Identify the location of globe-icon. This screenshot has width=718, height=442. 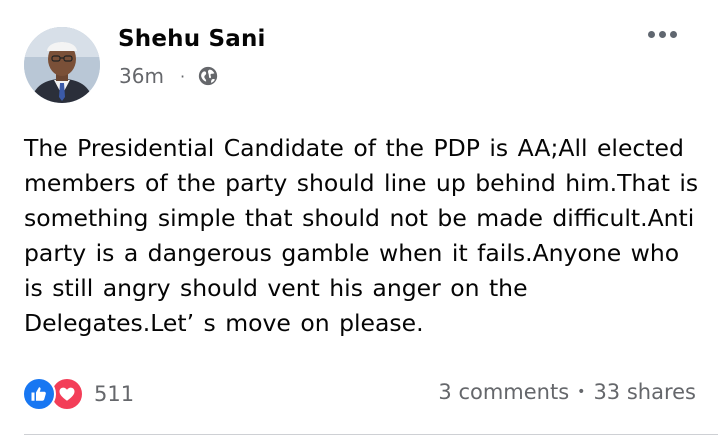
(208, 76).